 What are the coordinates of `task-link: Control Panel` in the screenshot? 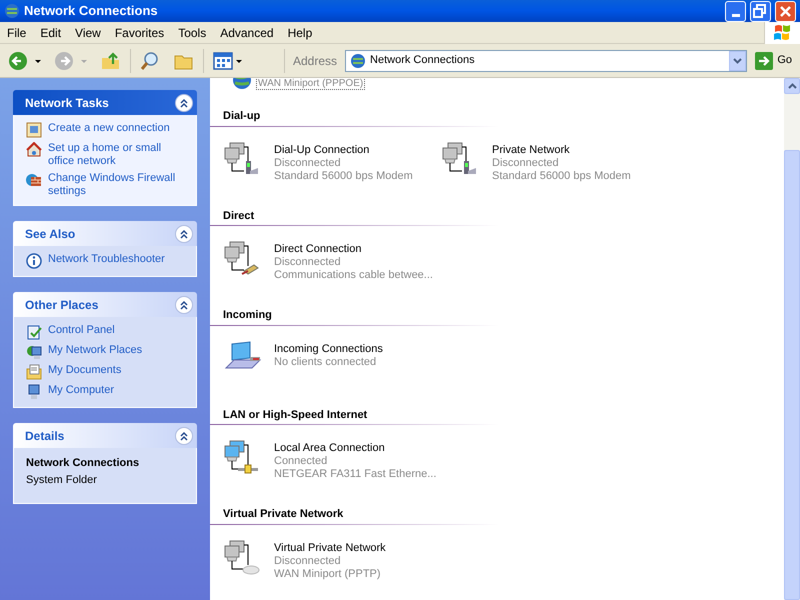 It's located at (116, 330).